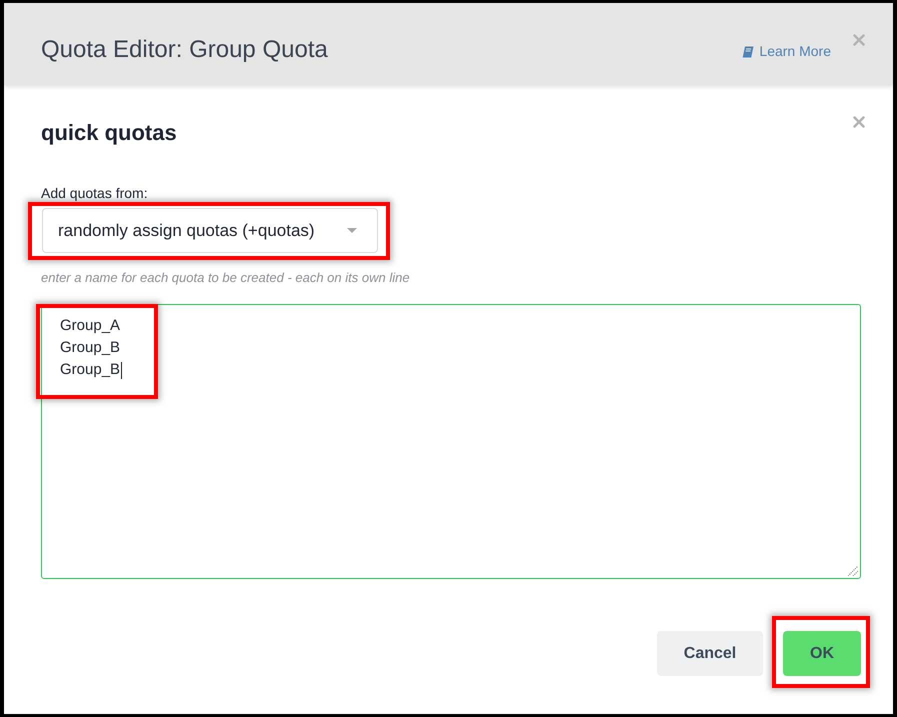 The width and height of the screenshot is (897, 717). I want to click on text-cursor-icon, so click(121, 370).